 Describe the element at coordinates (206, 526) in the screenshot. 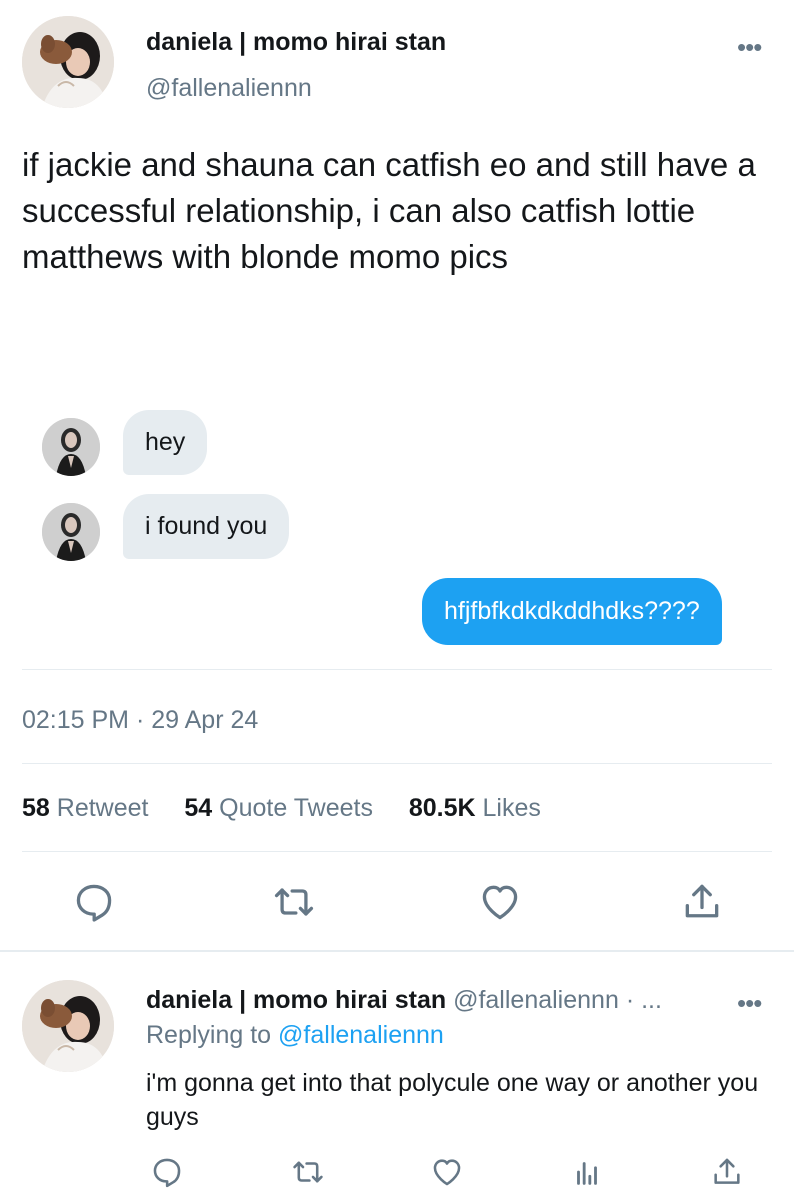

I see `dm-message-incoming: i found you` at that location.